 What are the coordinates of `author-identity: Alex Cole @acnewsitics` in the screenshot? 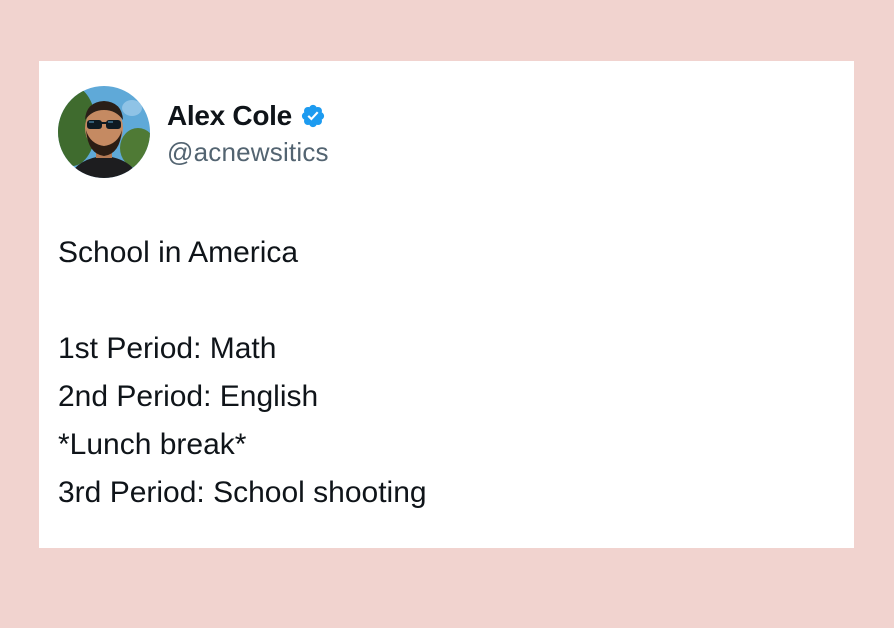 It's located at (248, 132).